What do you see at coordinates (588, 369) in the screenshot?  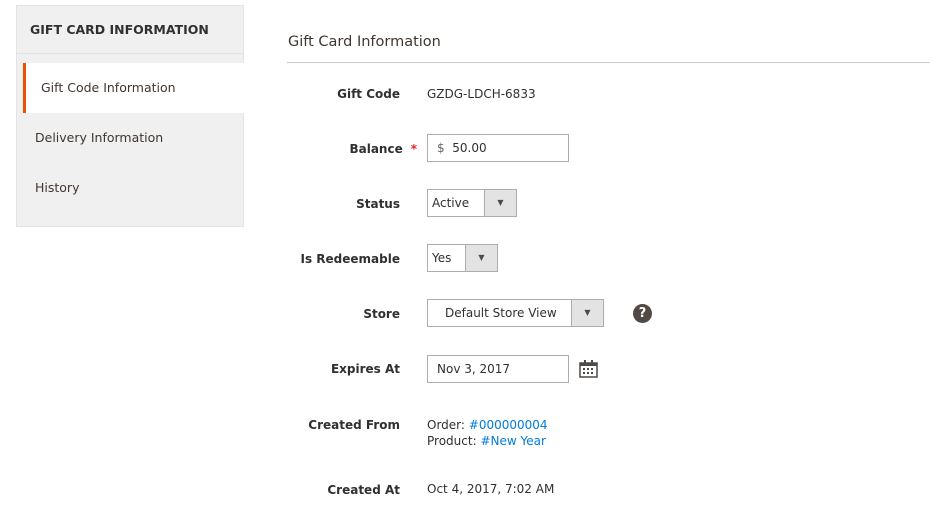 I see `calendar-icon` at bounding box center [588, 369].